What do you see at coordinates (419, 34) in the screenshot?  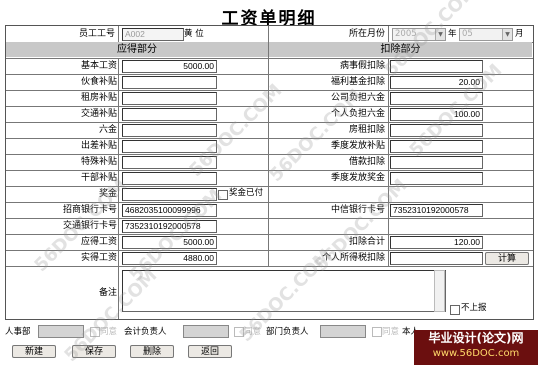 I see `year-select: 2005 ▼` at bounding box center [419, 34].